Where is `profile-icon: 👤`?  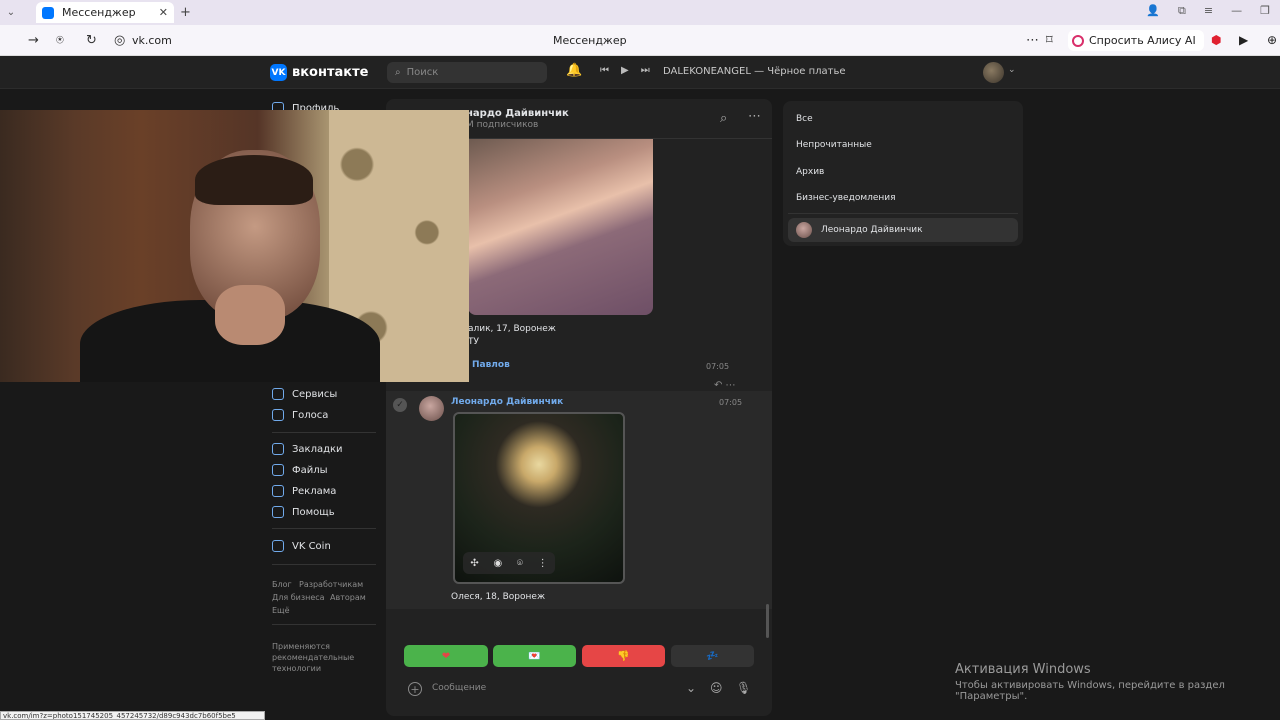 profile-icon: 👤 is located at coordinates (1153, 11).